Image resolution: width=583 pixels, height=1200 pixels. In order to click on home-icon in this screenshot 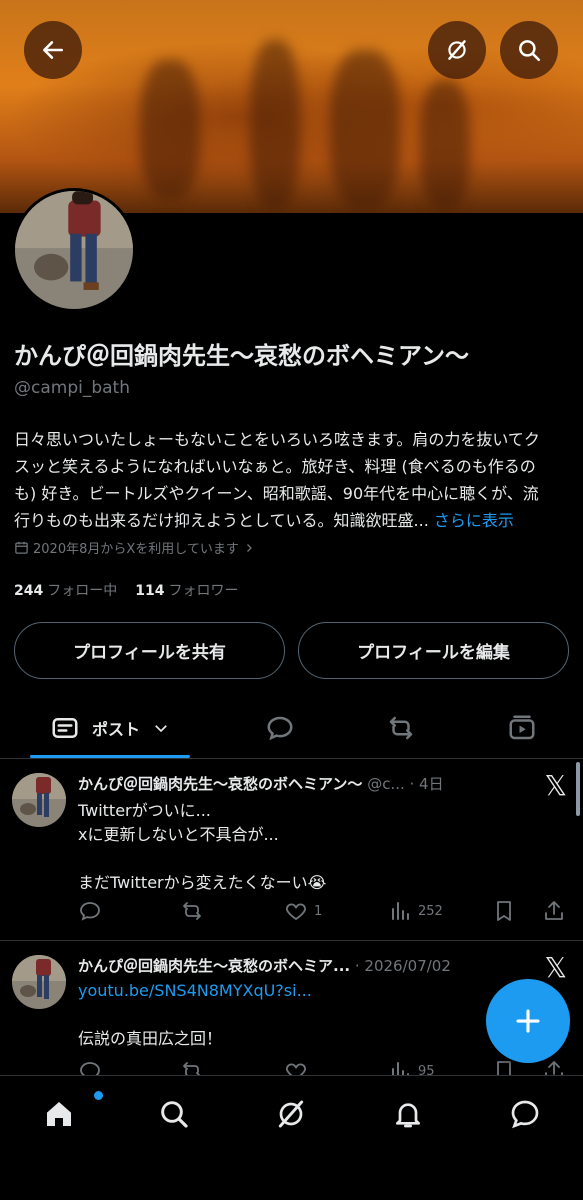, I will do `click(59, 1114)`.